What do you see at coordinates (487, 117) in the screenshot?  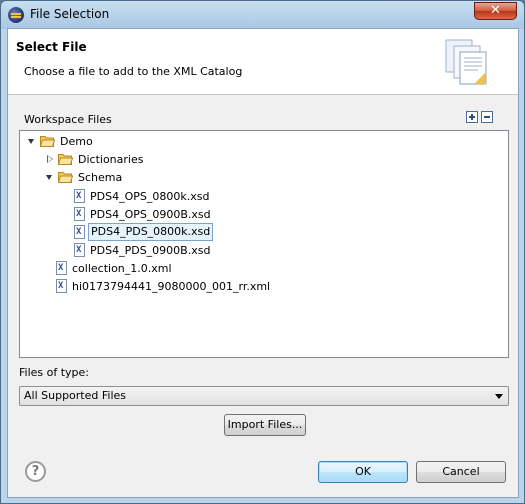 I see `collapse-all-icon` at bounding box center [487, 117].